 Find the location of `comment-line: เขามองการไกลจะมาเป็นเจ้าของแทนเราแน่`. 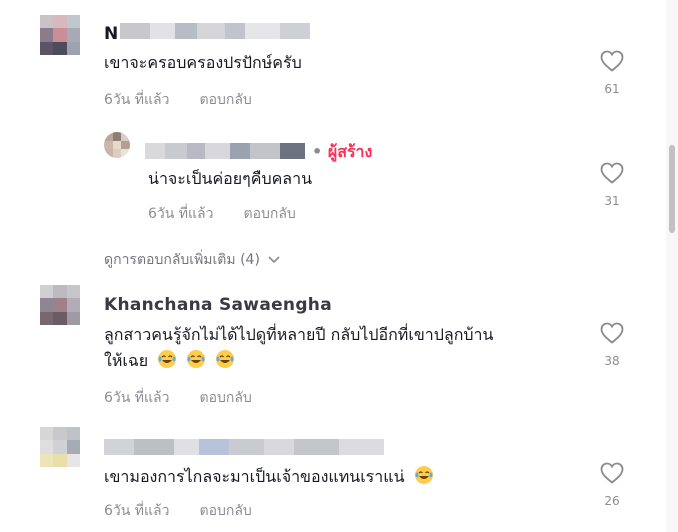

comment-line: เขามองการไกลจะมาเป็นเจ้าของแทนเราแน่ is located at coordinates (254, 476).